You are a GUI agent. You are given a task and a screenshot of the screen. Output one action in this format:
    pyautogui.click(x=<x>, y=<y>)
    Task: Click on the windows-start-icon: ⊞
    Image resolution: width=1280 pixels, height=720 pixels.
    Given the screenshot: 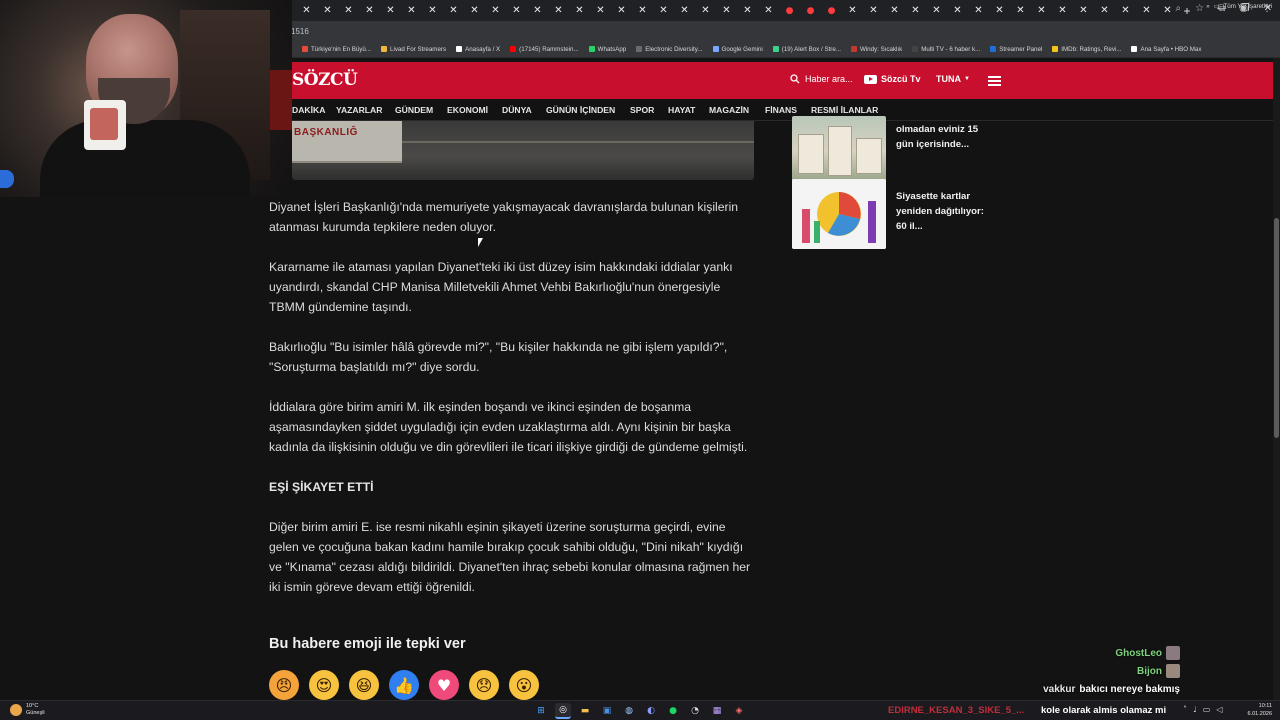 What is the action you would take?
    pyautogui.click(x=541, y=711)
    